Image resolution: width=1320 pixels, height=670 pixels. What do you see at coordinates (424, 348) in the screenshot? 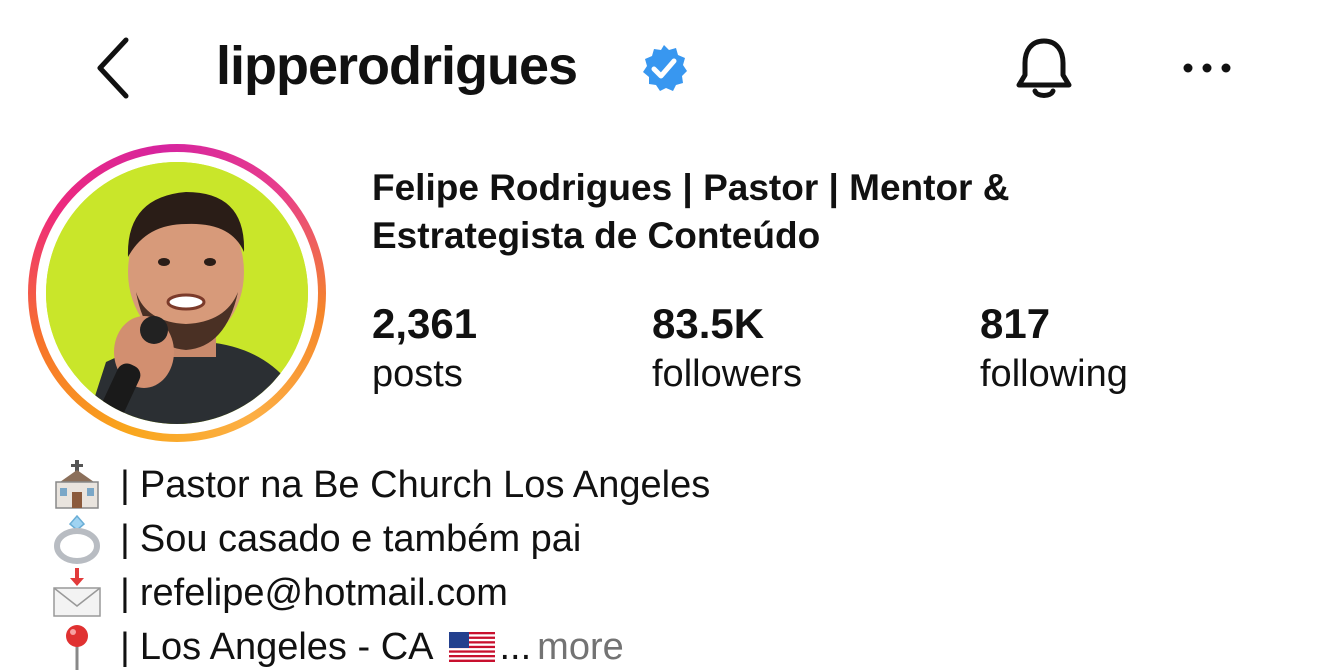
I see `stat-posts: 2,361 posts` at bounding box center [424, 348].